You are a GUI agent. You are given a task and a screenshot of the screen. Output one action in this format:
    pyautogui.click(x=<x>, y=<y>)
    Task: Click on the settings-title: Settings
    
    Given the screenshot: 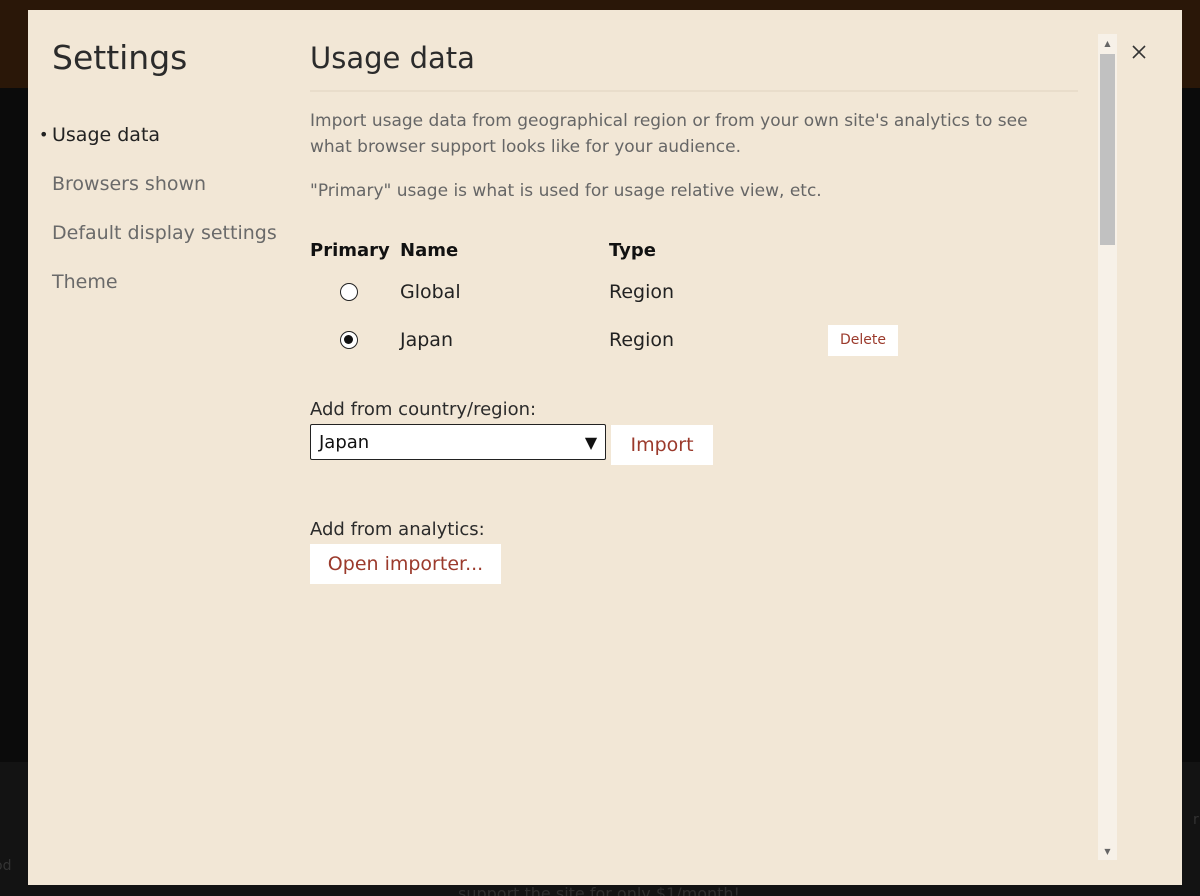 What is the action you would take?
    pyautogui.click(x=120, y=57)
    